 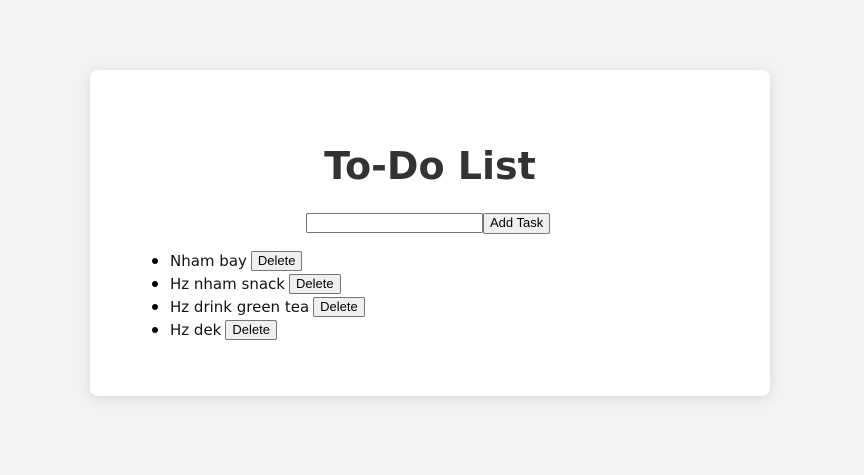 I want to click on task-input, so click(x=394, y=223).